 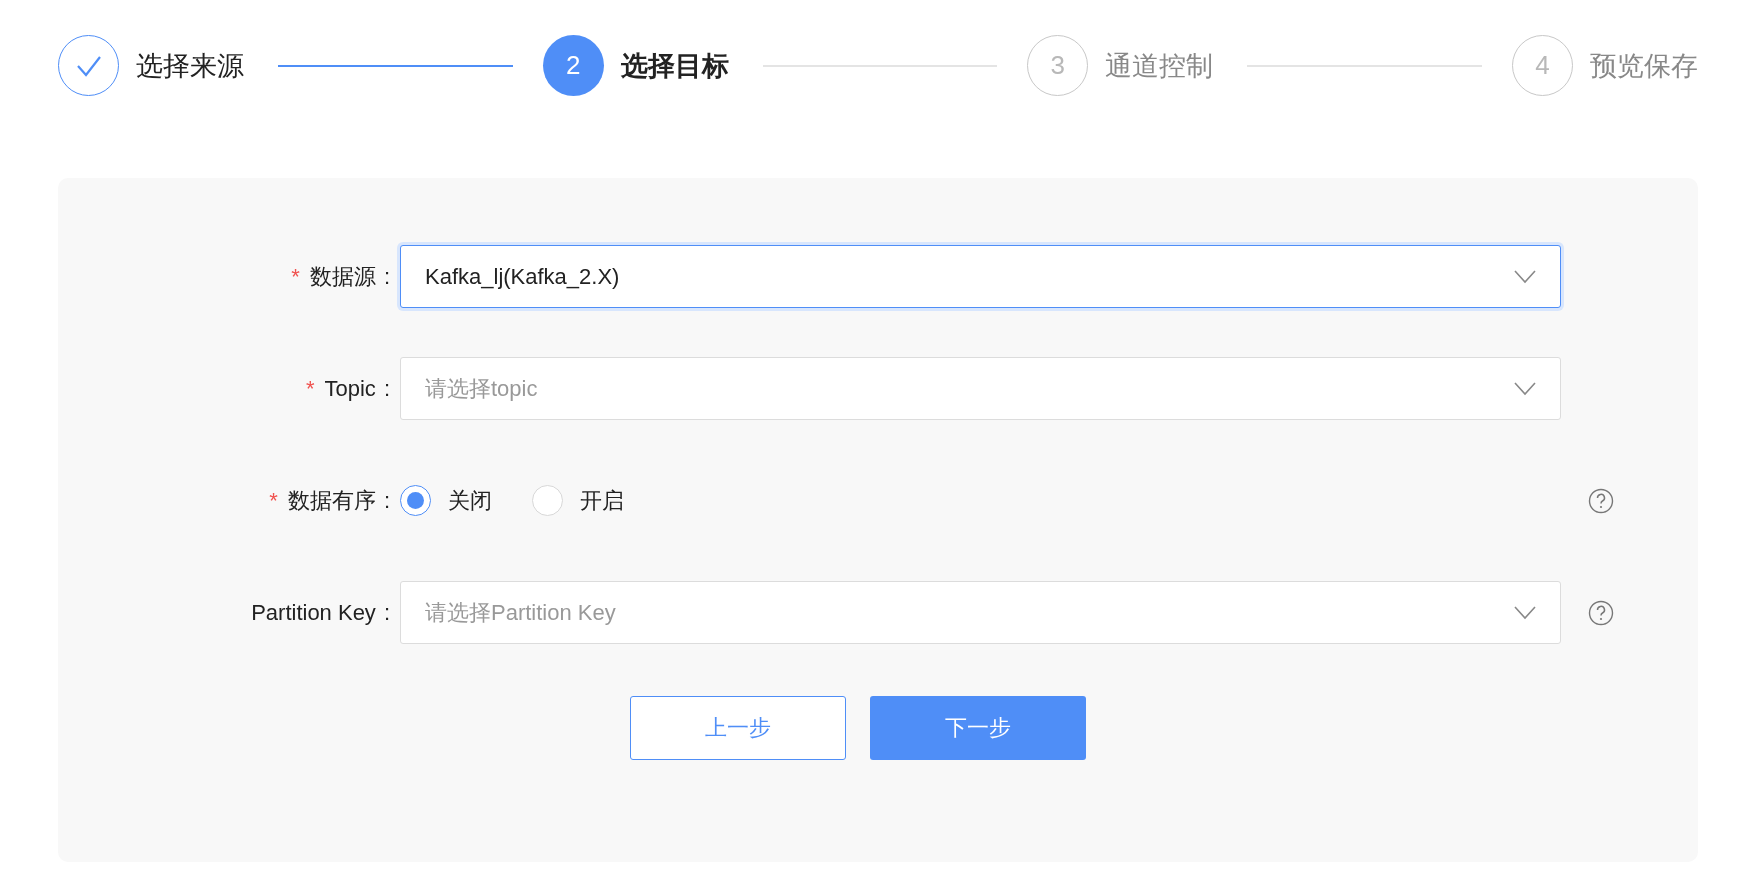 What do you see at coordinates (980, 388) in the screenshot?
I see `select-field: 请选择topic` at bounding box center [980, 388].